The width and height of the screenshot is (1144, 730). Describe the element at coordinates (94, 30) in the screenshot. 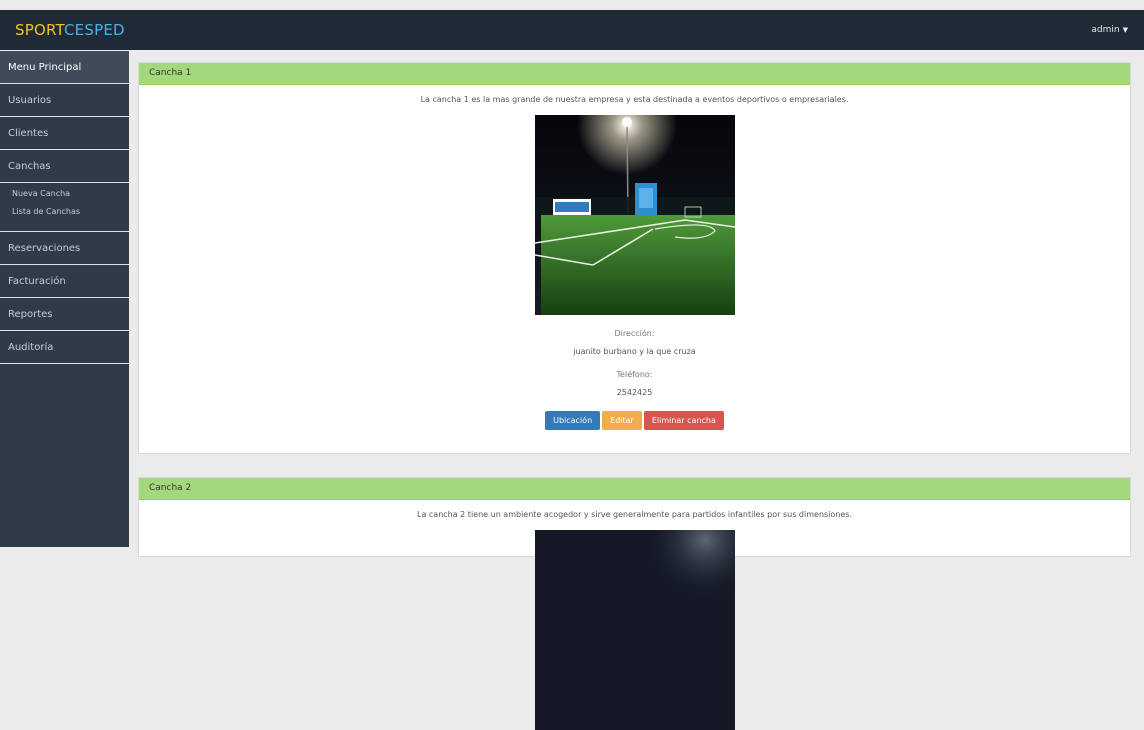

I see `brand-part-cesped: CESPED` at that location.